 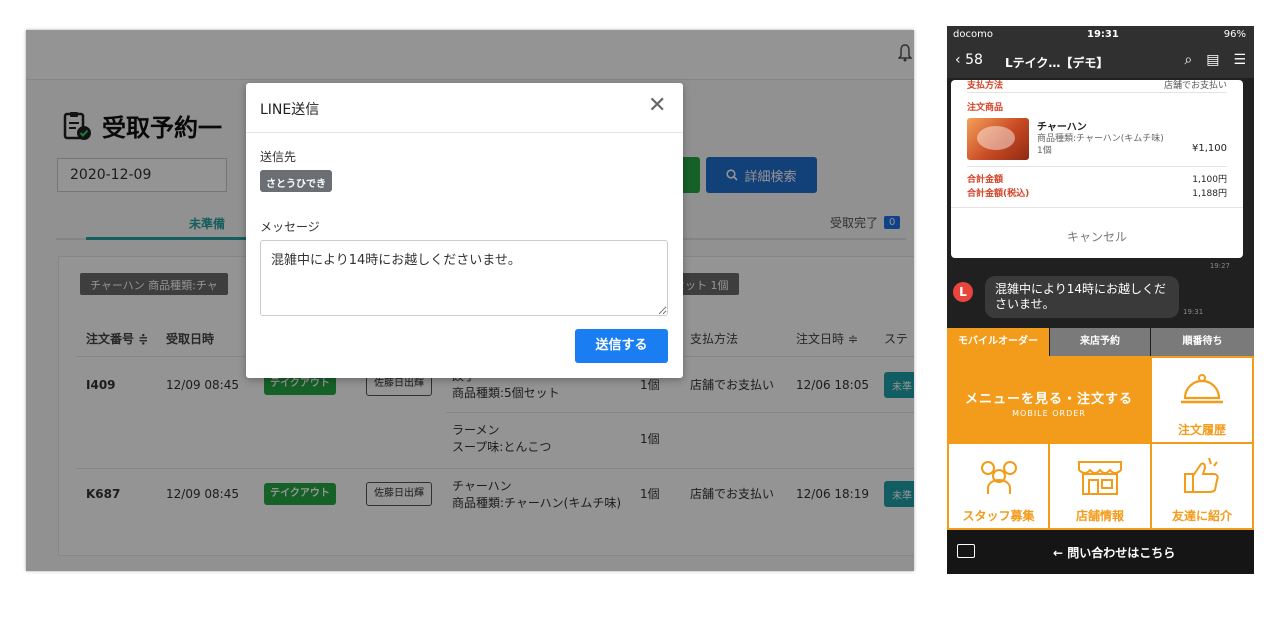 I want to click on menu-icon: ☰, so click(x=1239, y=60).